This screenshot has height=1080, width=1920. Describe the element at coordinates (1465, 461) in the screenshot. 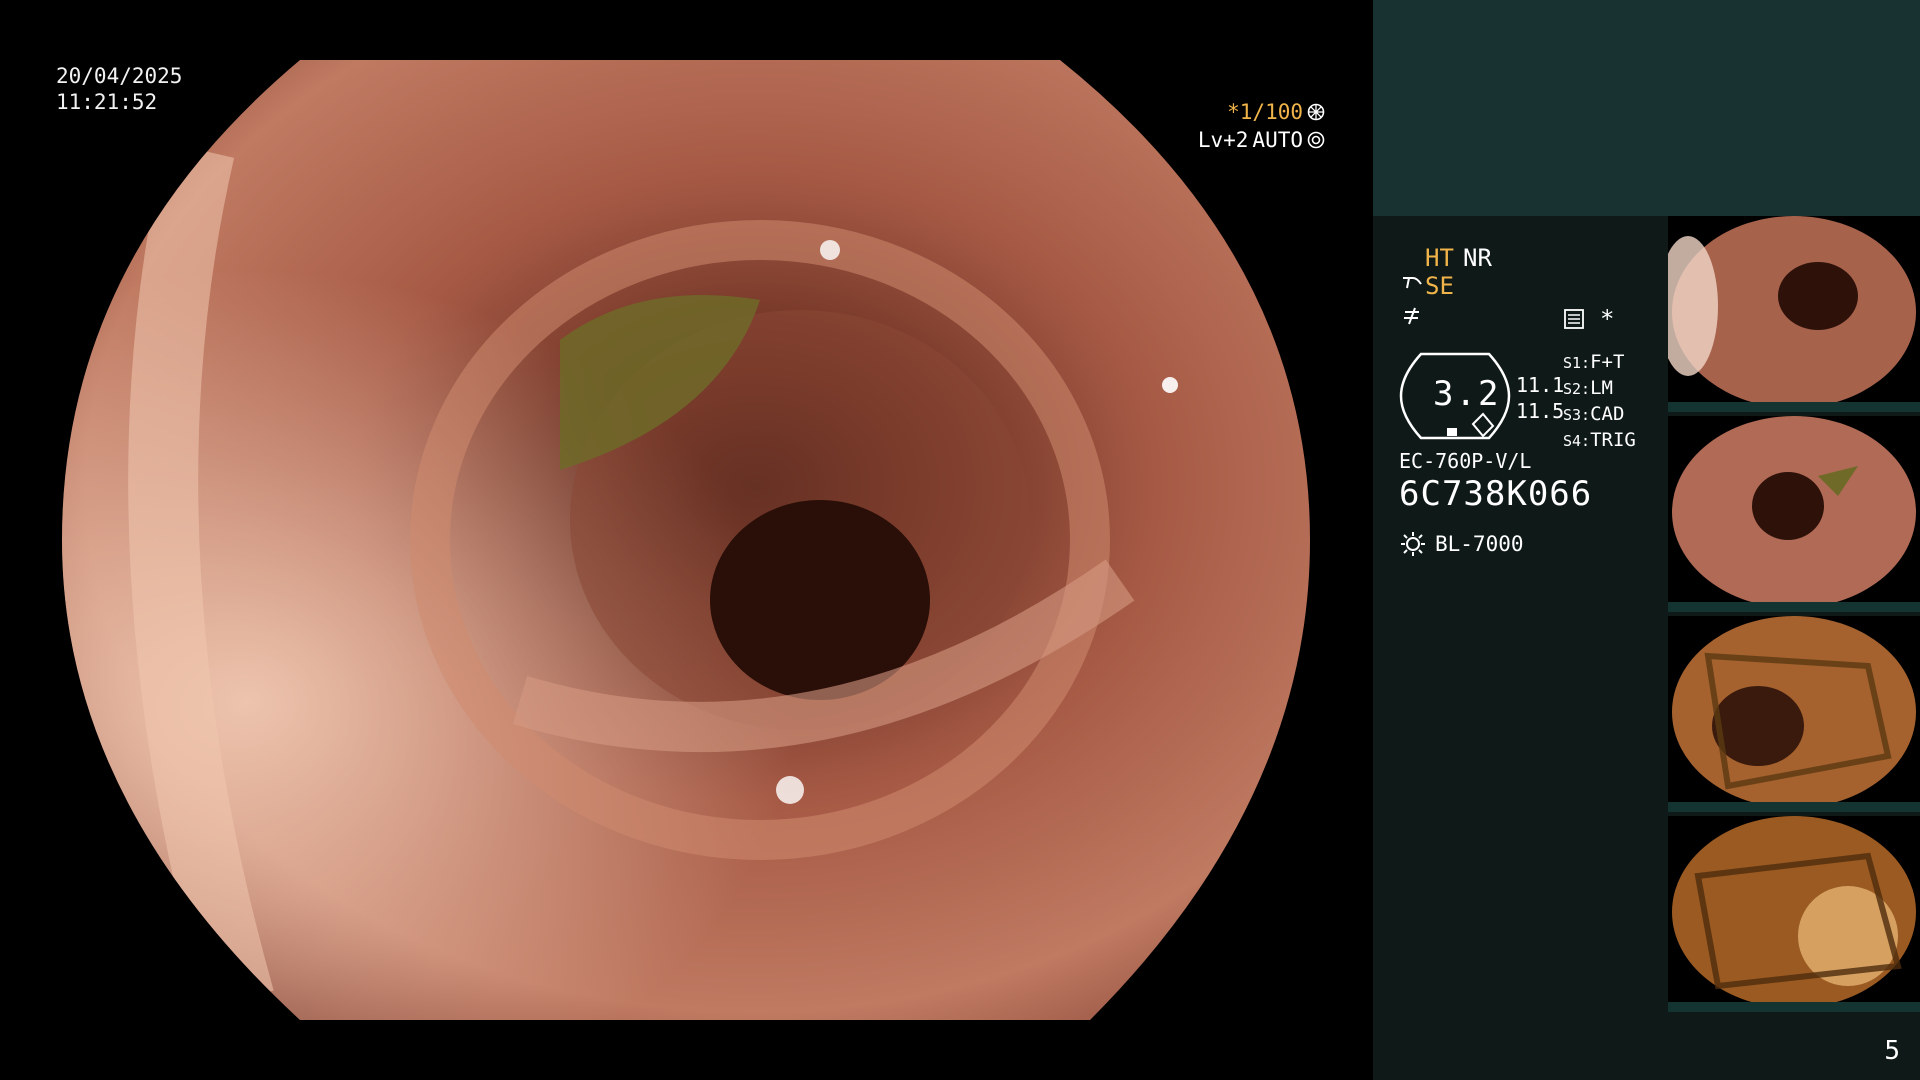

I see `scope-model: EC-760P-V/L` at that location.